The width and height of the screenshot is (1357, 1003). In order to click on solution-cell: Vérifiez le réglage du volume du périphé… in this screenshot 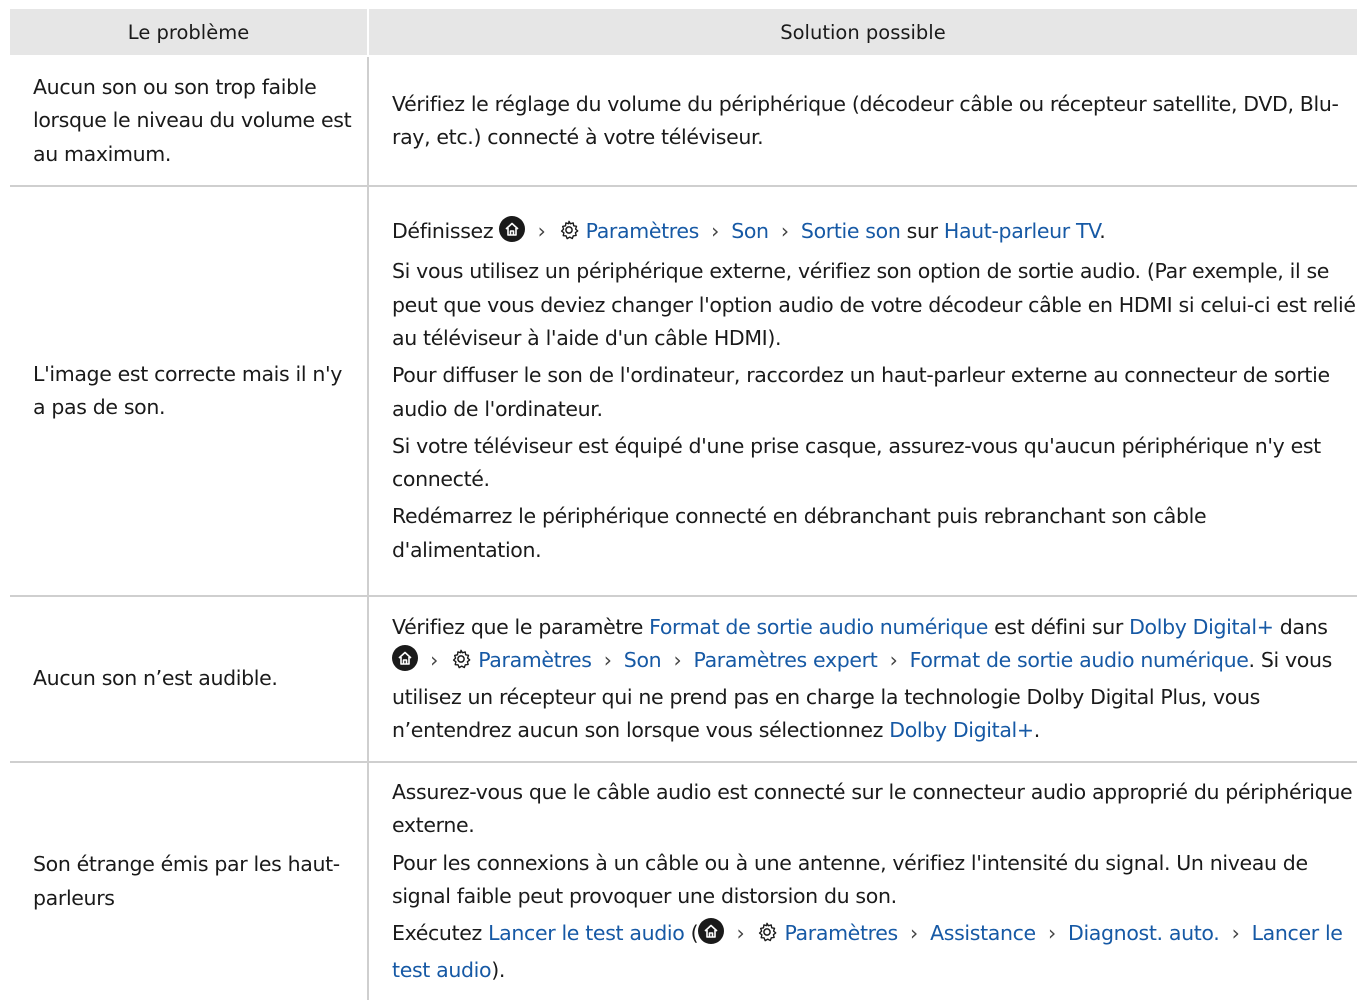, I will do `click(862, 121)`.